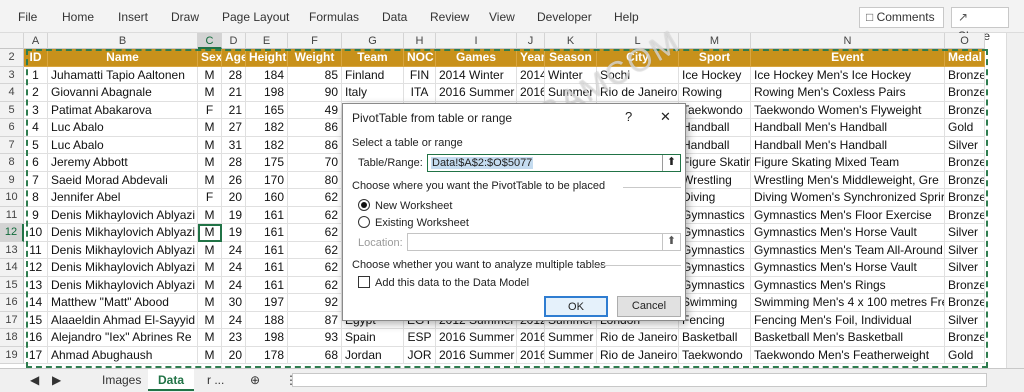  Describe the element at coordinates (12, 75) in the screenshot. I see `row-header: 3` at that location.